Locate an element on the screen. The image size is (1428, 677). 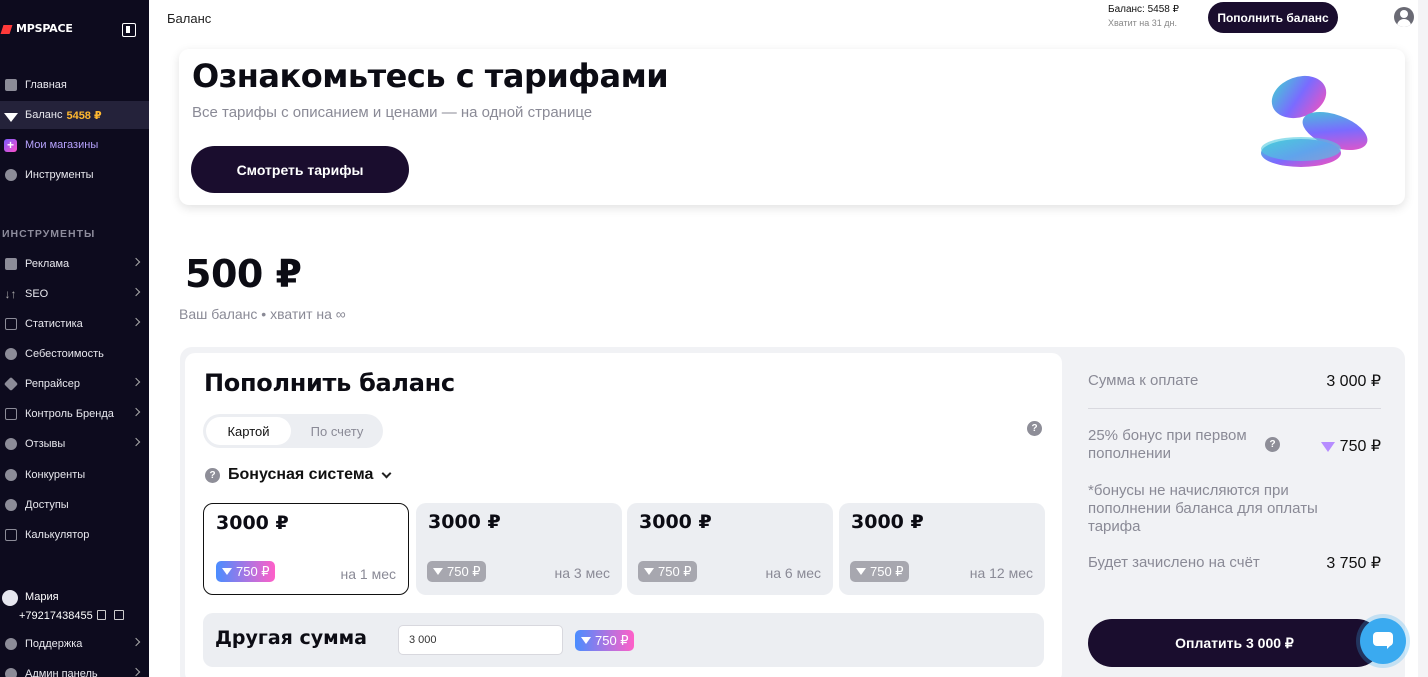
user-phone: +79217438455 is located at coordinates (56, 616).